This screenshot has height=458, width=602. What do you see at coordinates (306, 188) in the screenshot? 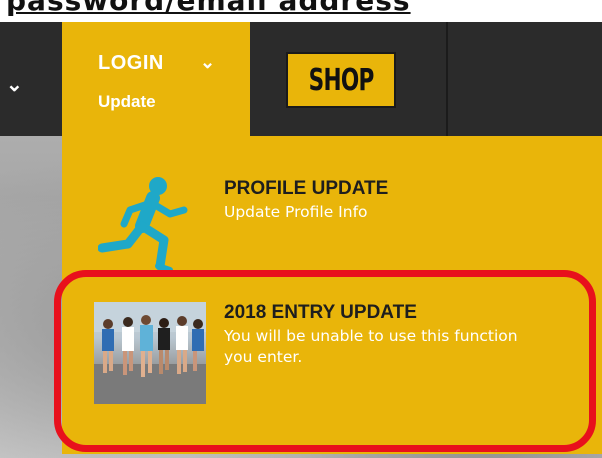
I see `profile-update-title: PROFILE UPDATE` at bounding box center [306, 188].